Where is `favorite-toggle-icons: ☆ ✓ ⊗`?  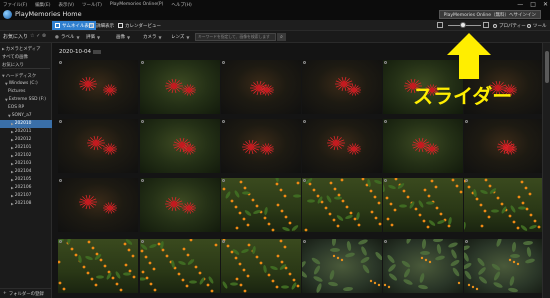 favorite-toggle-icons: ☆ ✓ ⊗ is located at coordinates (38, 36).